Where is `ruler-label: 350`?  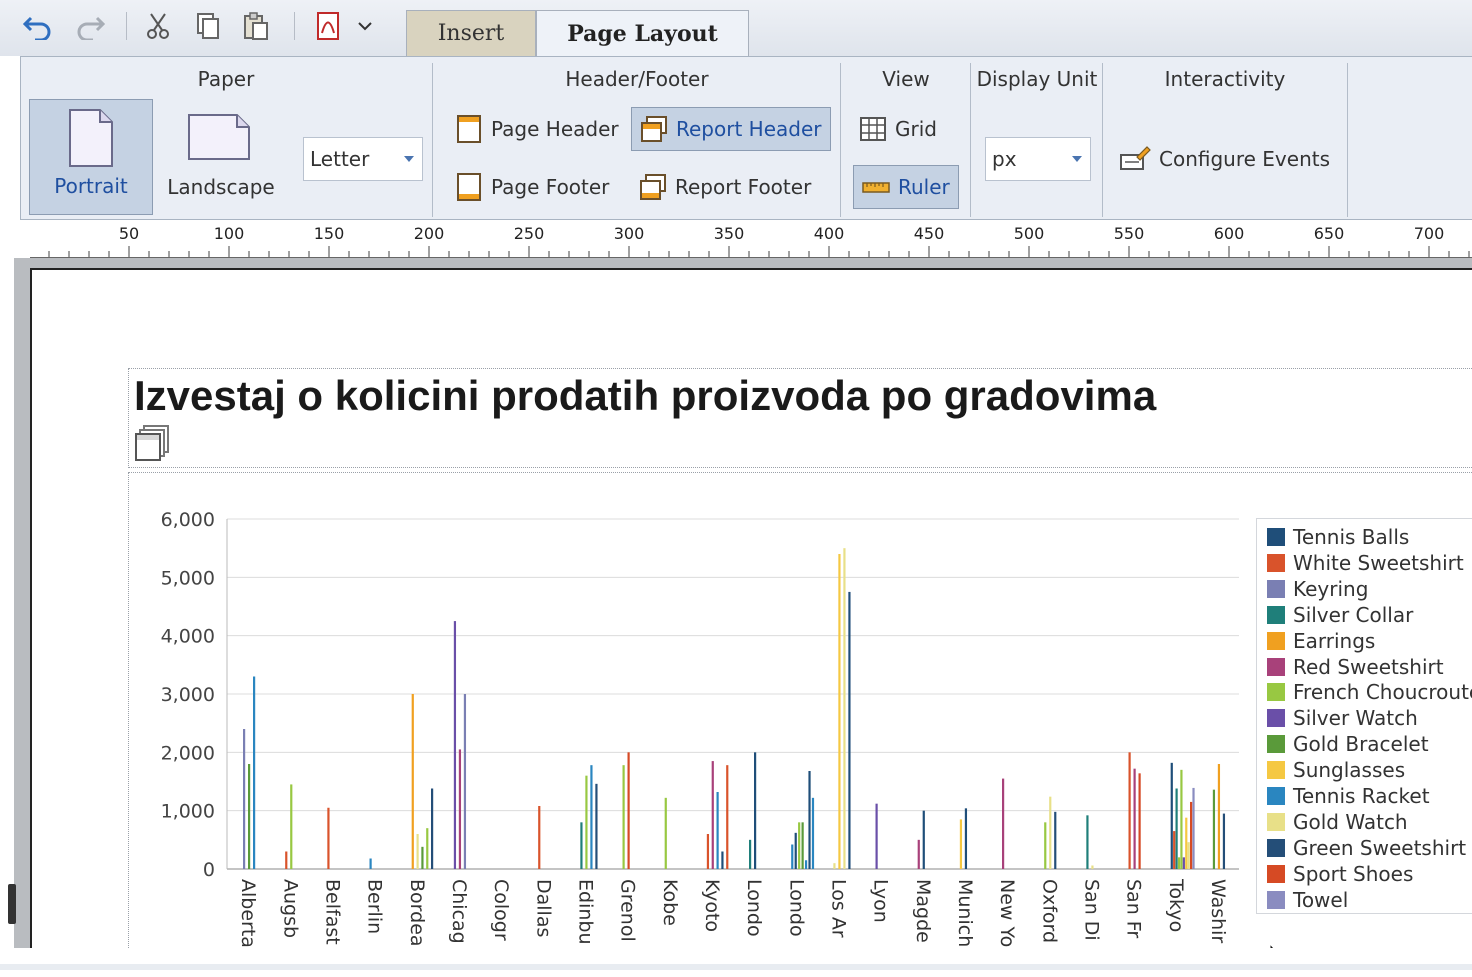 ruler-label: 350 is located at coordinates (729, 233).